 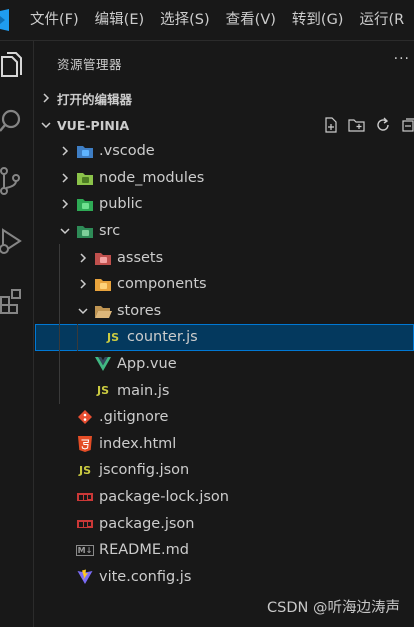 I want to click on tree-item-label: src, so click(x=110, y=231).